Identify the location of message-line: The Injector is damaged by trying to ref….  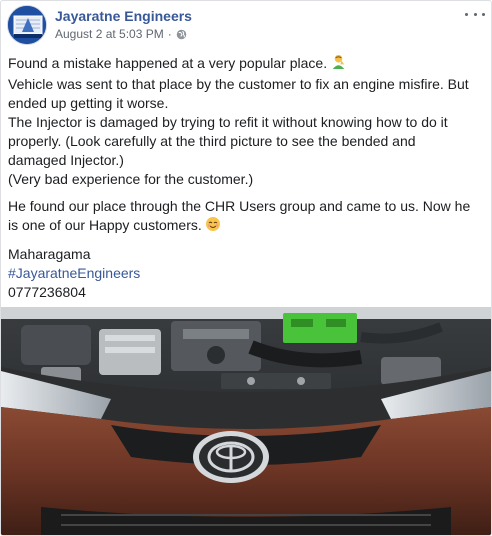
(228, 122).